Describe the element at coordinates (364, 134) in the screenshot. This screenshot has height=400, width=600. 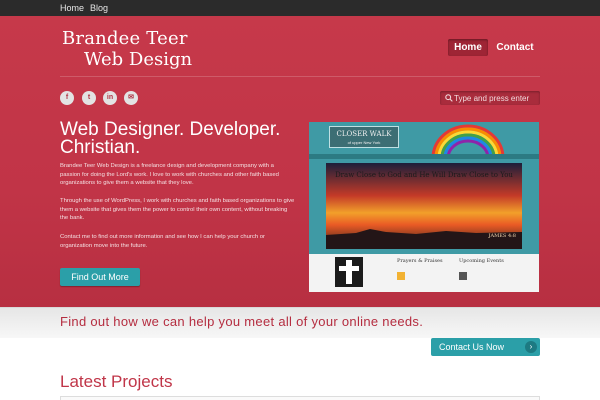
I see `screenshot-brand-title: CLOSER WALK` at that location.